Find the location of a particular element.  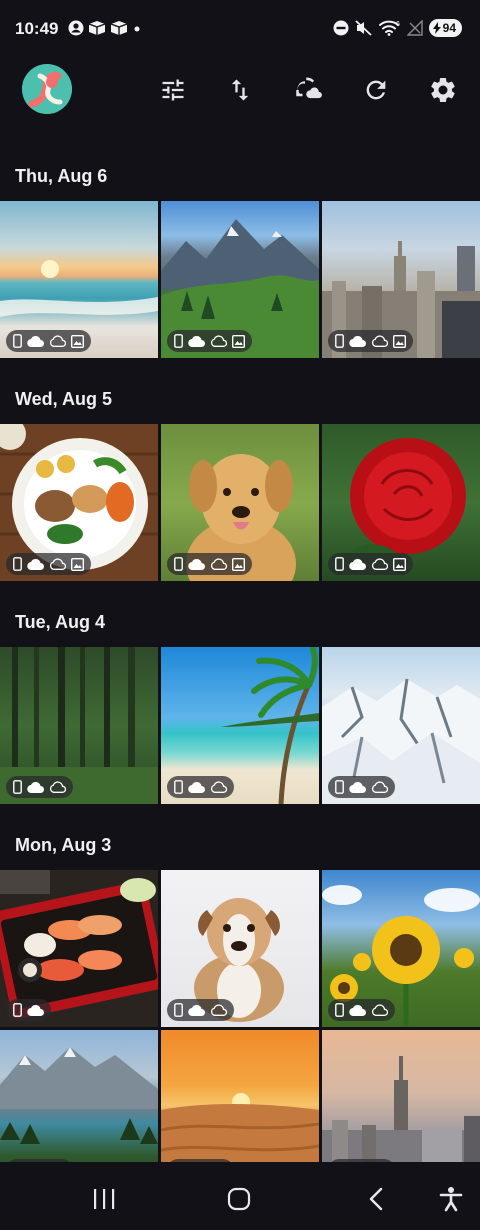

section-date: Tue, Aug 4 is located at coordinates (60, 622).